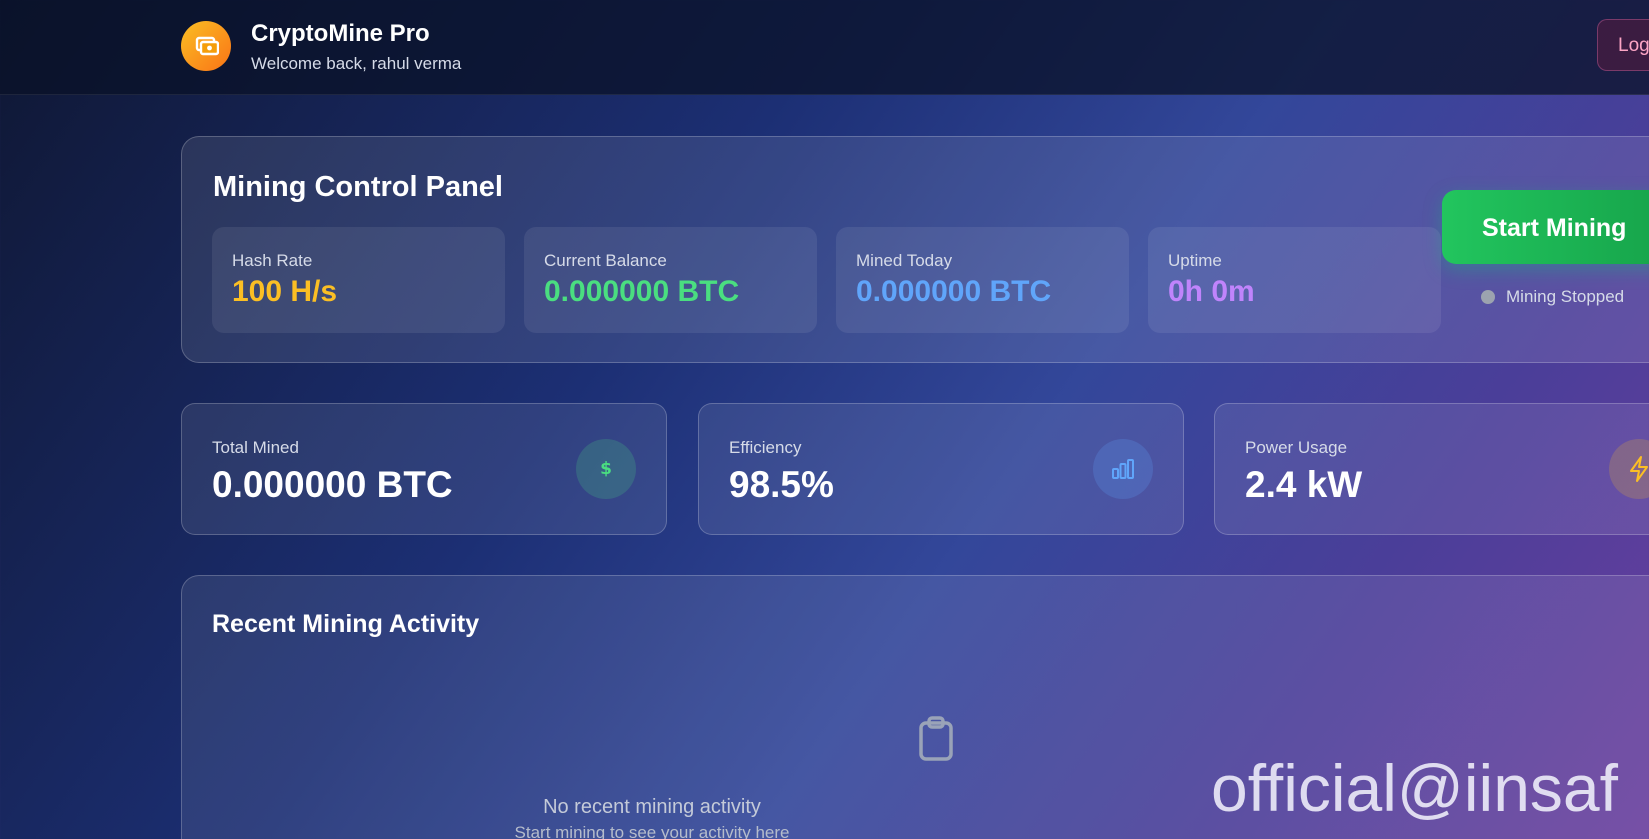 This screenshot has width=1649, height=839. What do you see at coordinates (1211, 291) in the screenshot?
I see `stat-value: 0h 0m` at bounding box center [1211, 291].